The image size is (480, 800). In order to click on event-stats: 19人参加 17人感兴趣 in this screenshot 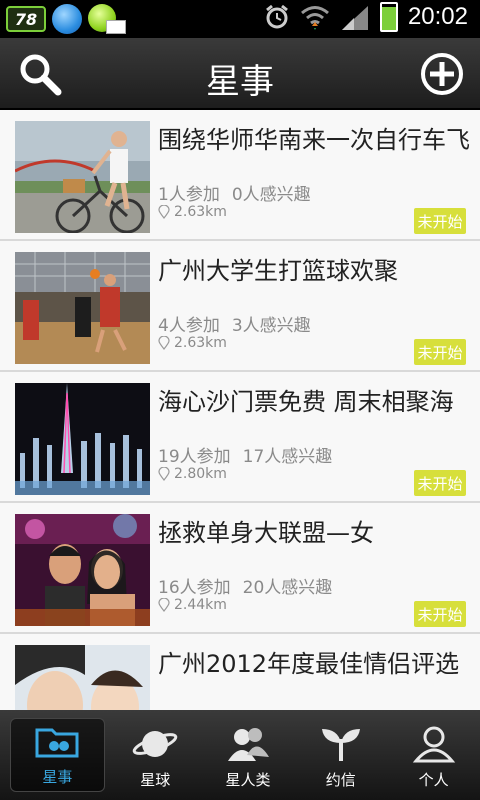, I will do `click(245, 454)`.